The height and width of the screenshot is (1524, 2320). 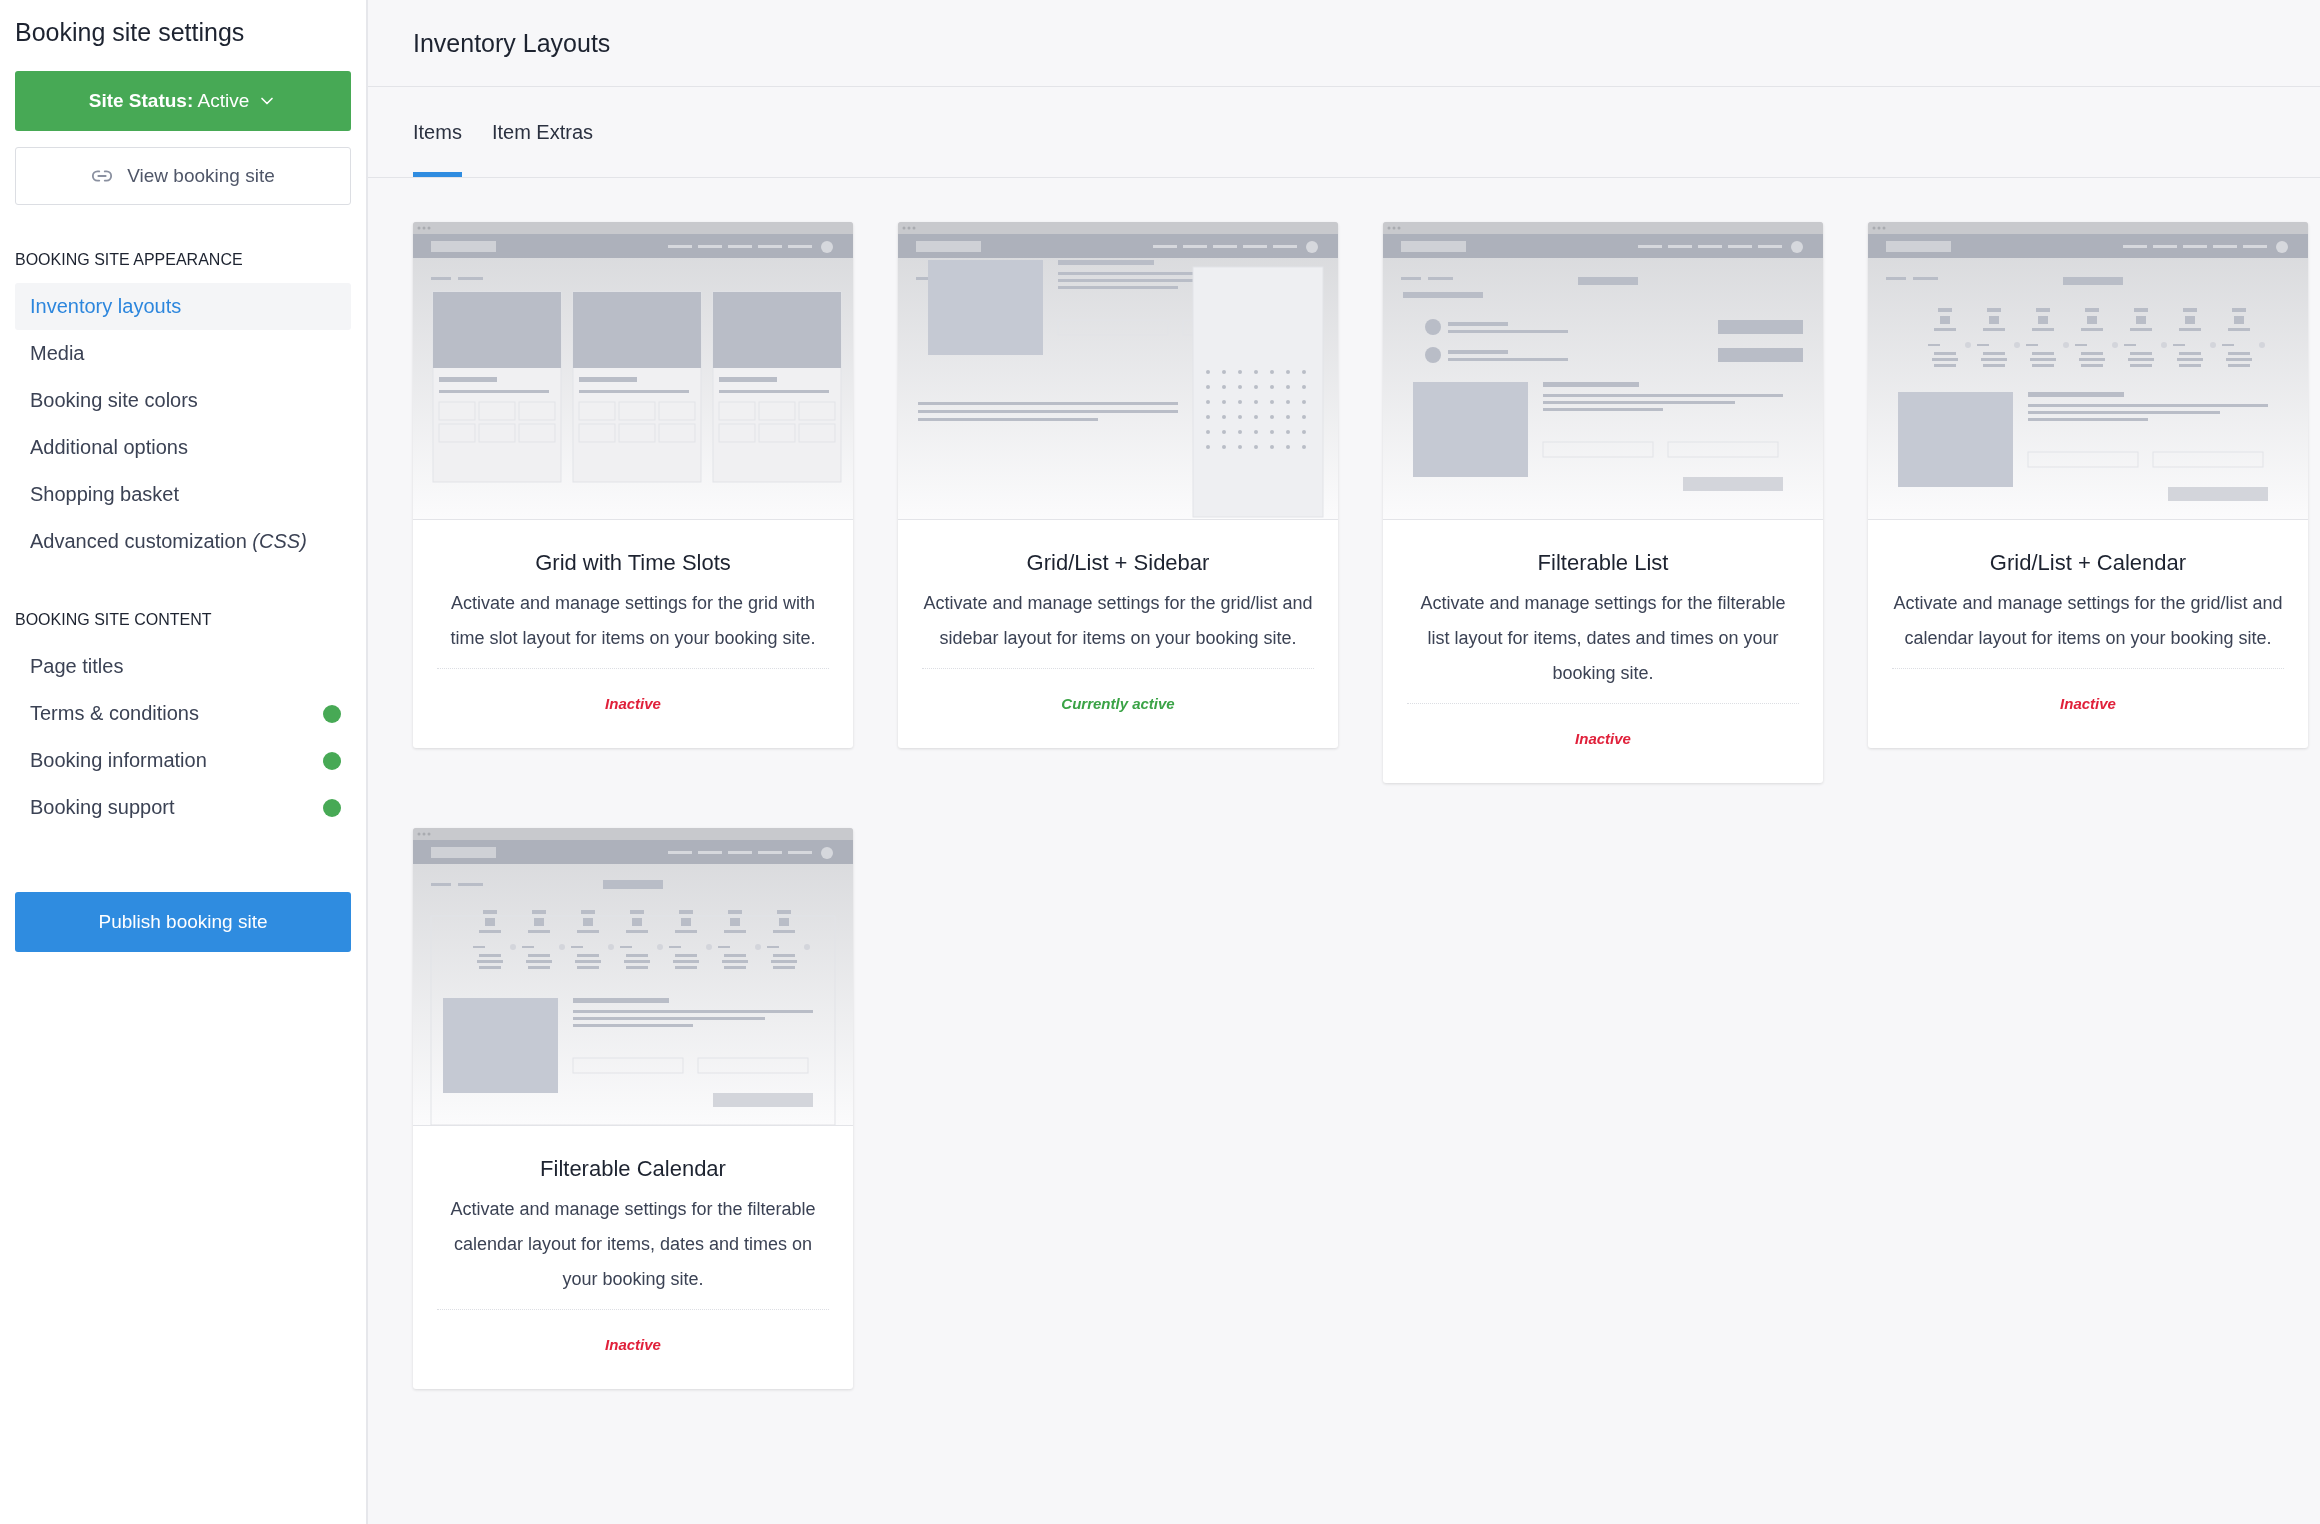 What do you see at coordinates (183, 922) in the screenshot?
I see `publish-button: Publish booking site` at bounding box center [183, 922].